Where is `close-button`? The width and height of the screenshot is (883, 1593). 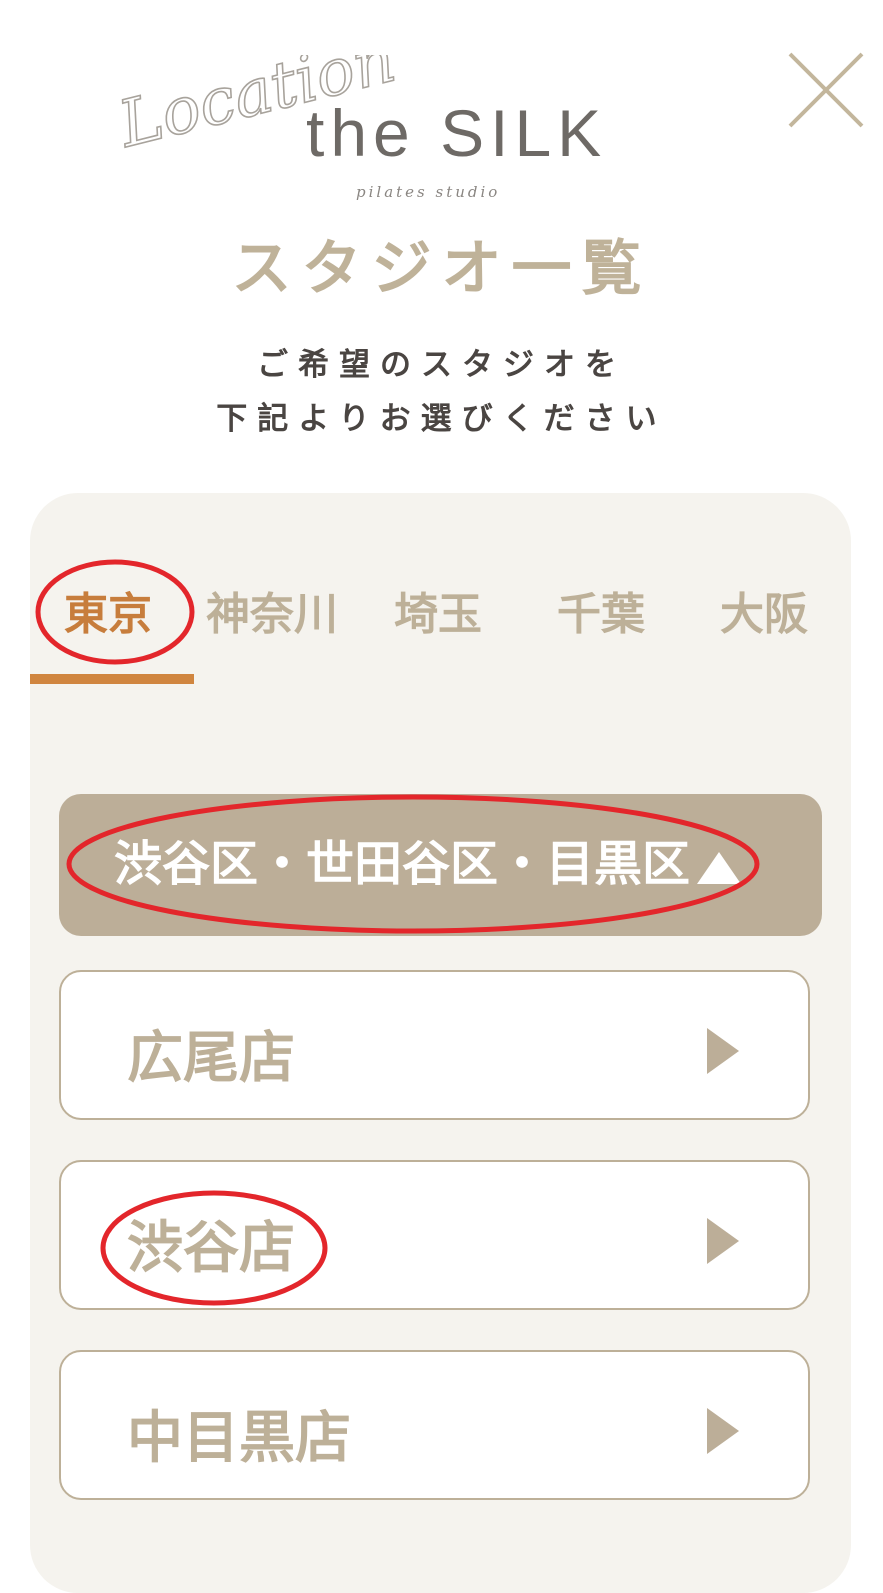
close-button is located at coordinates (826, 90).